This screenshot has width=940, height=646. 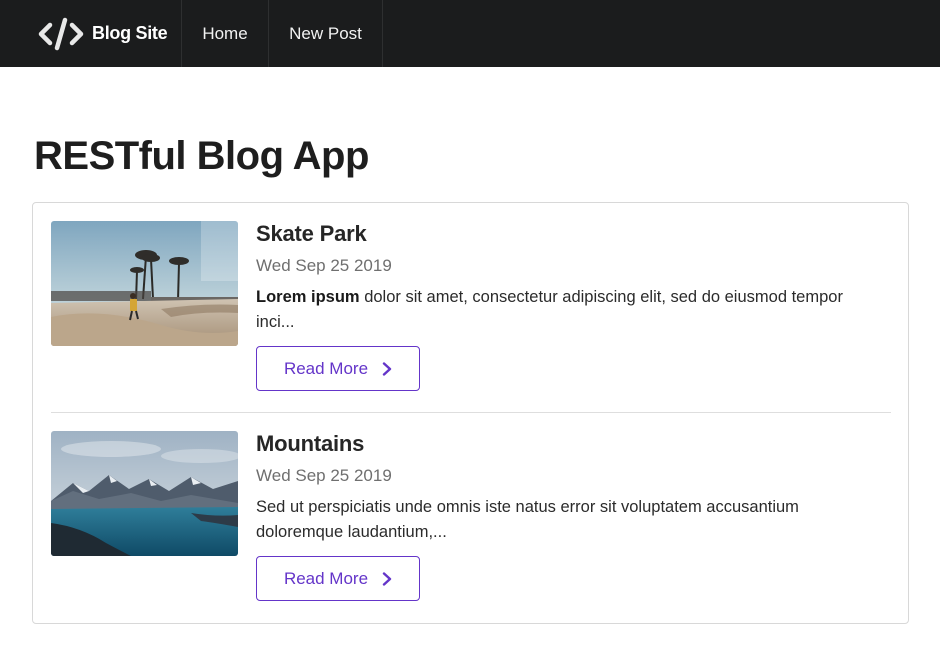 I want to click on post-title: Skate Park, so click(x=311, y=233).